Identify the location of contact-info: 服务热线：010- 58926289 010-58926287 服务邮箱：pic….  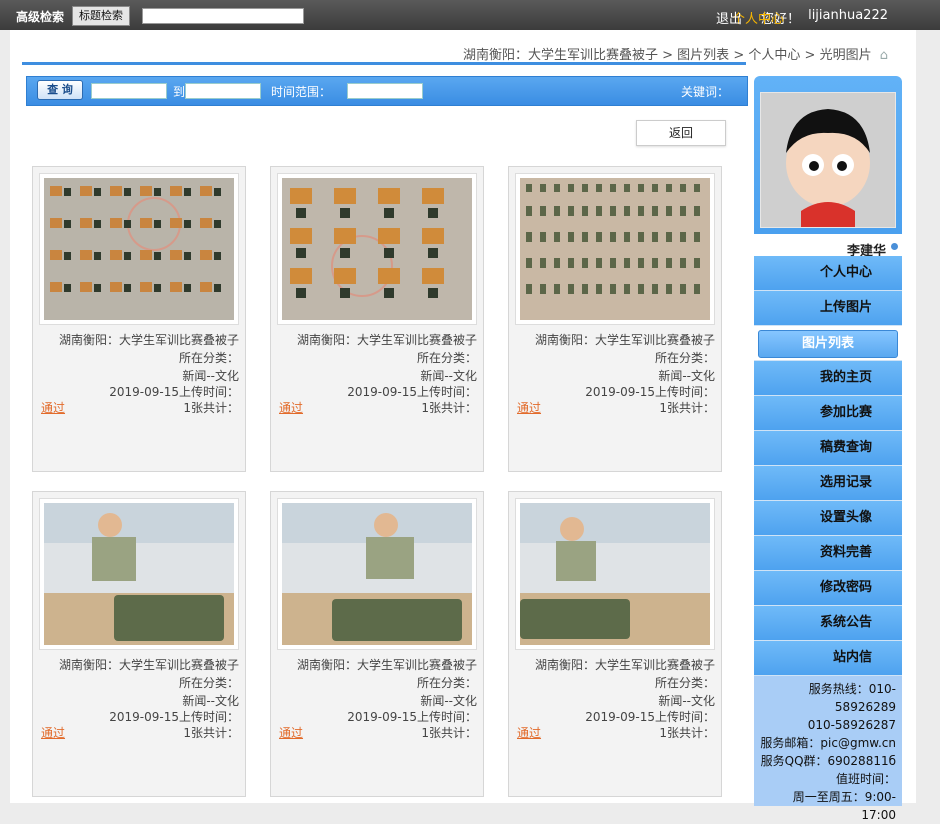
(828, 749).